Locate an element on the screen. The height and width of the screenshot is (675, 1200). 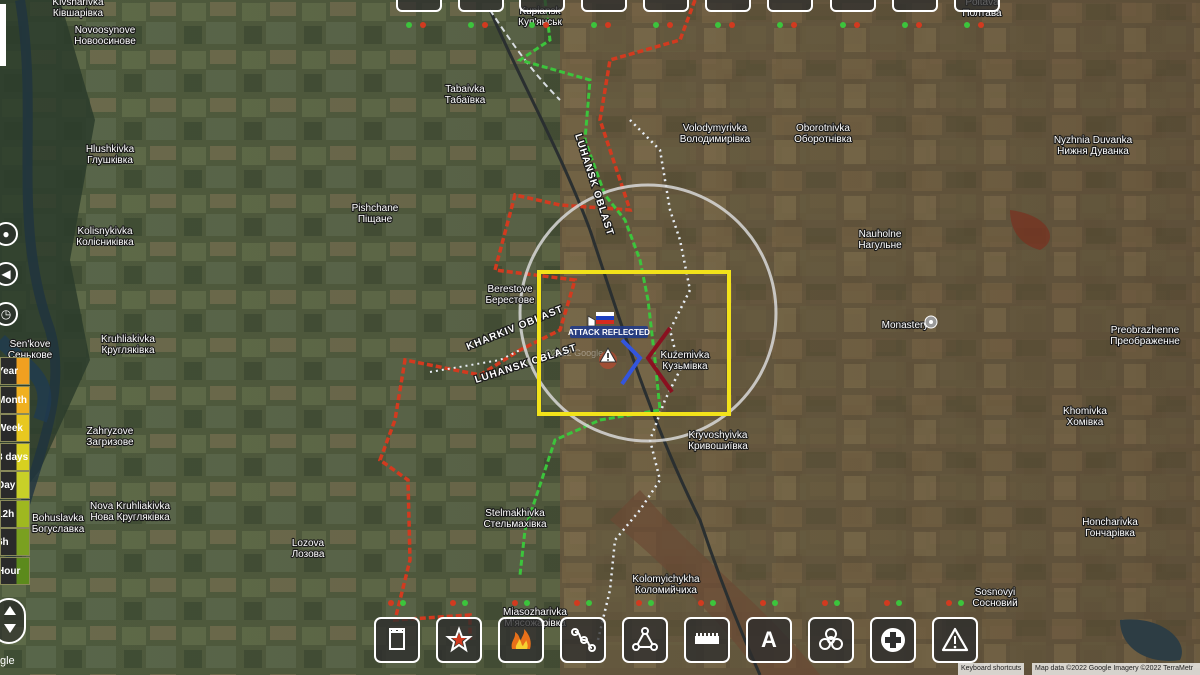
fire-icon is located at coordinates (521, 640).